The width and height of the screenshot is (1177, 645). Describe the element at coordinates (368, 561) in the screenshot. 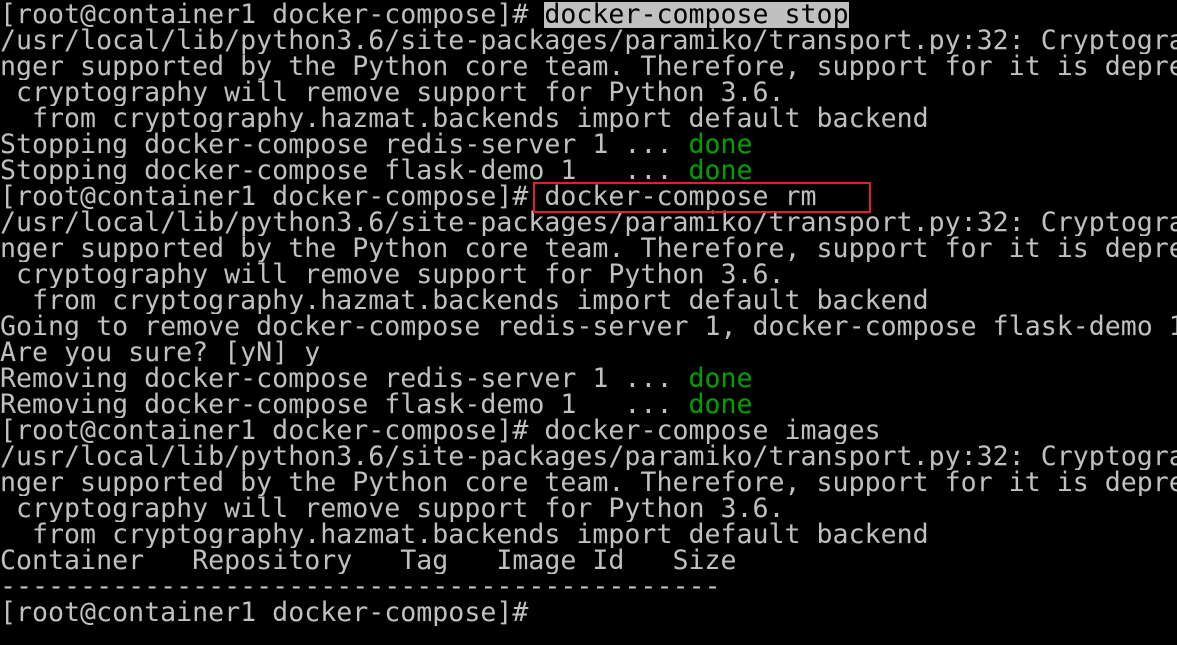

I see `images-table-header: Container Repository Tag Image Id Size` at that location.